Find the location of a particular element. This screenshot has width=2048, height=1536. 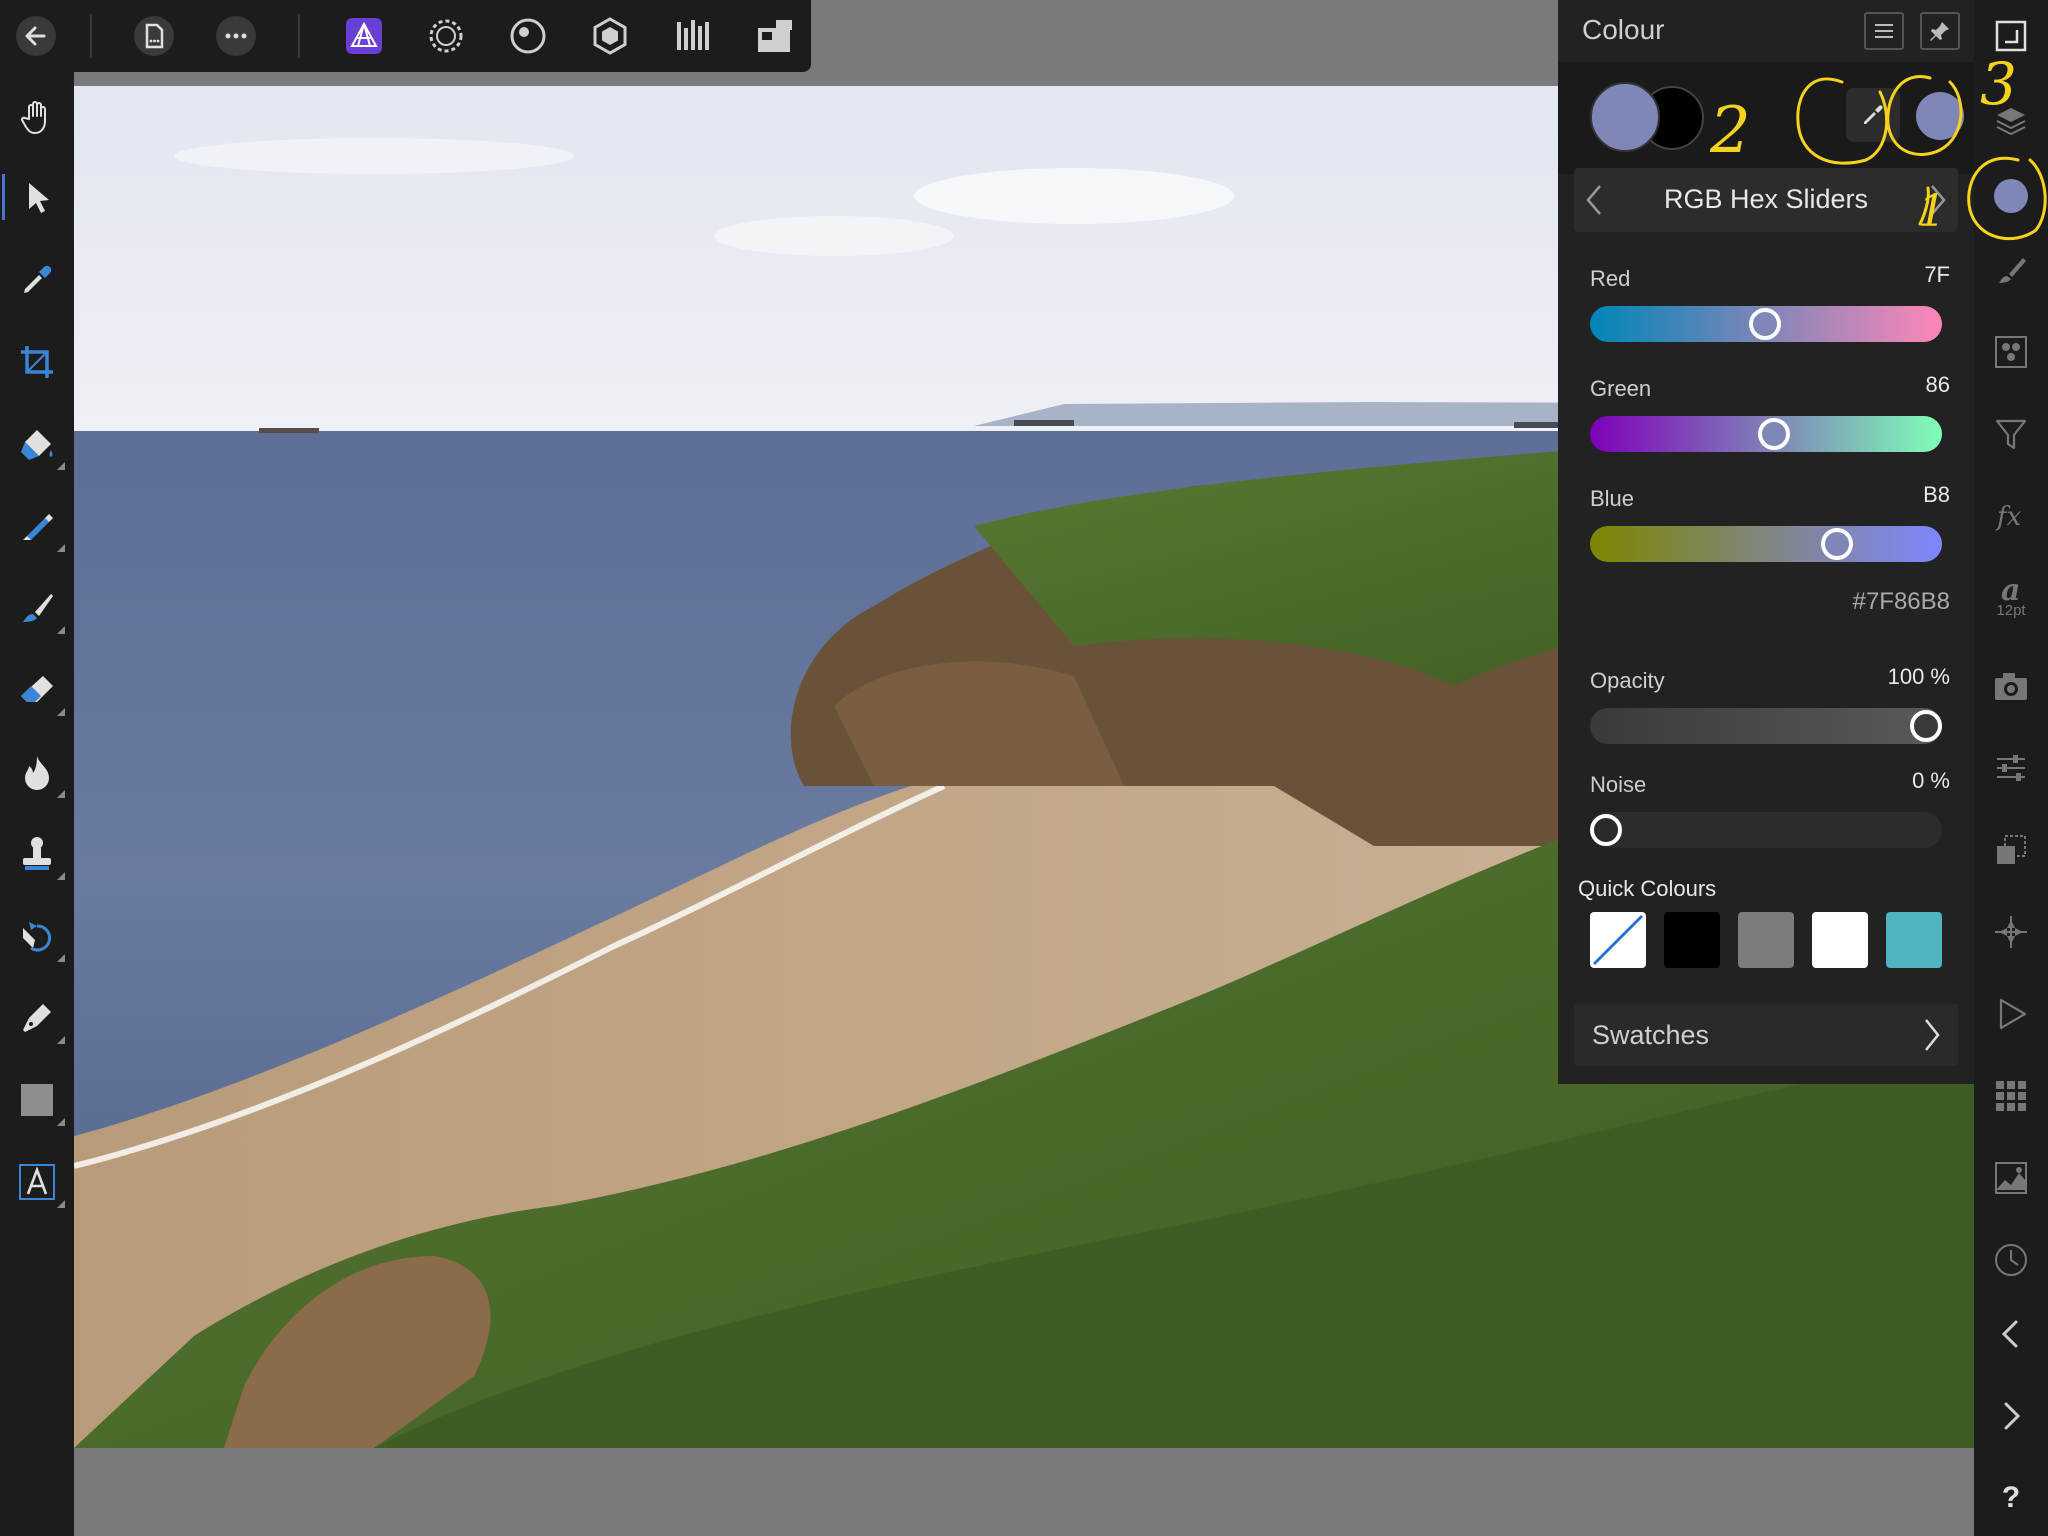

eyedropper-button is located at coordinates (1873, 115).